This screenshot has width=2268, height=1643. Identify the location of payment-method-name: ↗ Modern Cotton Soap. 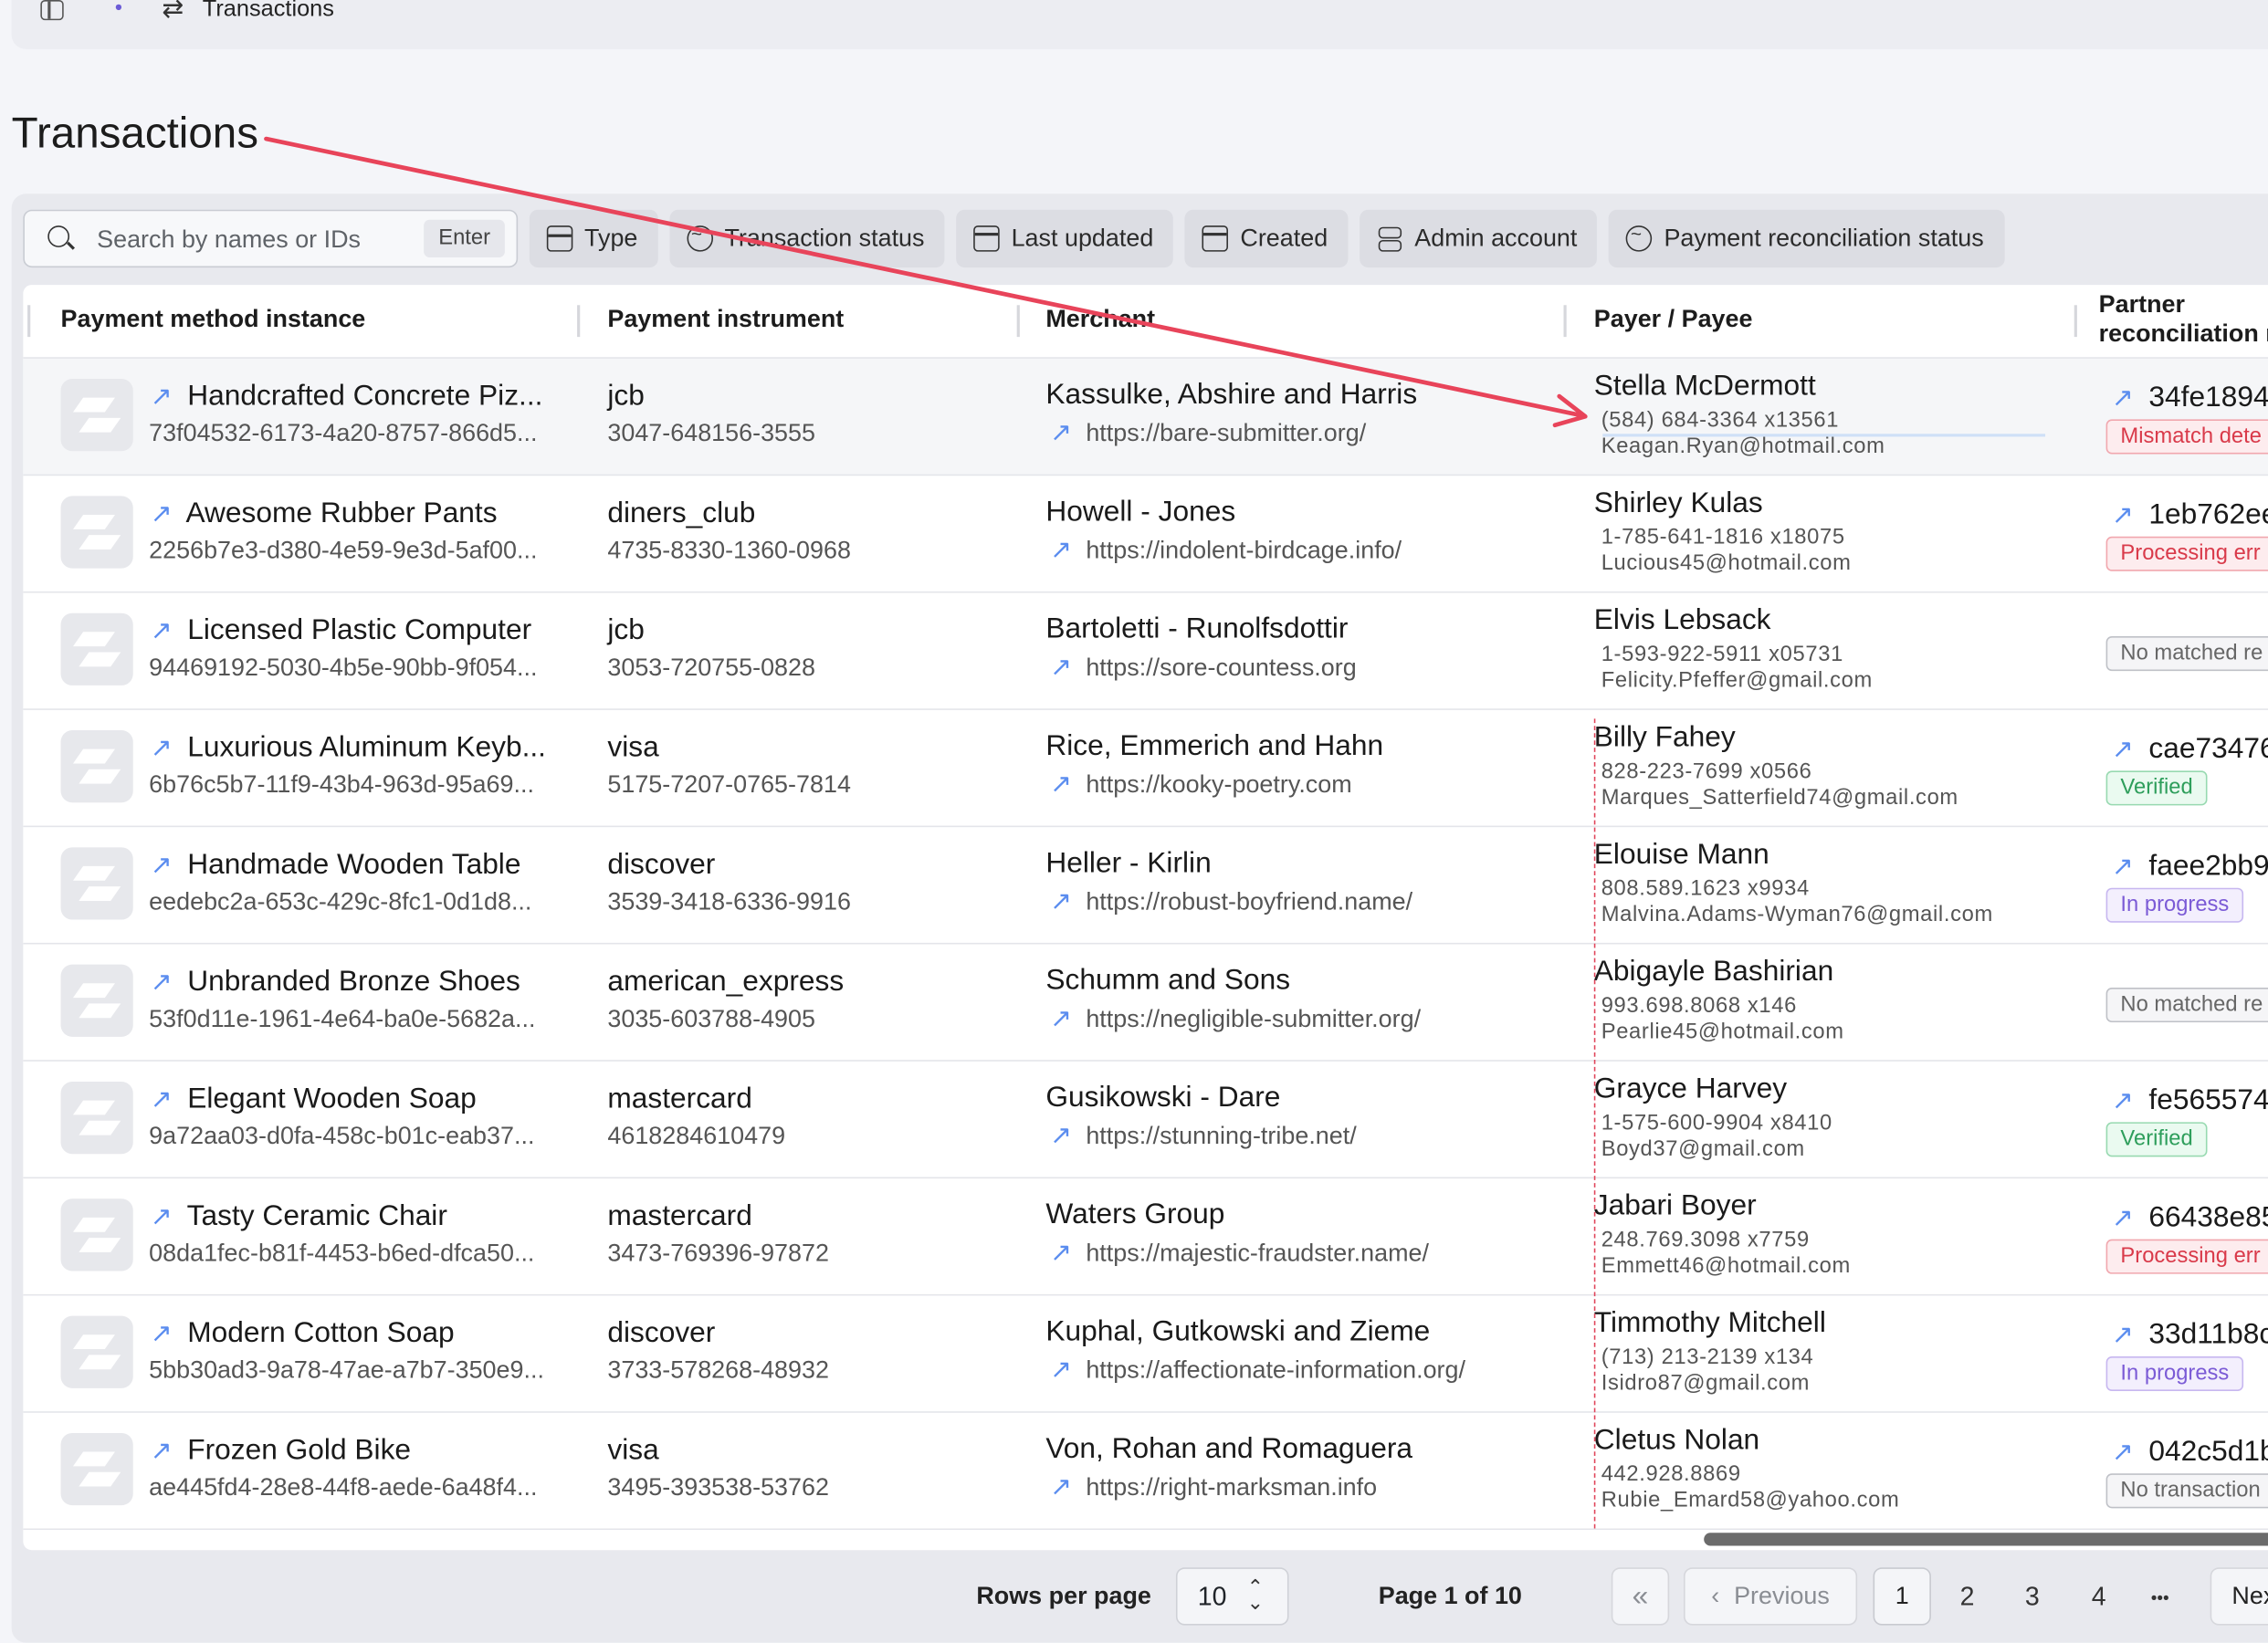
(303, 1333).